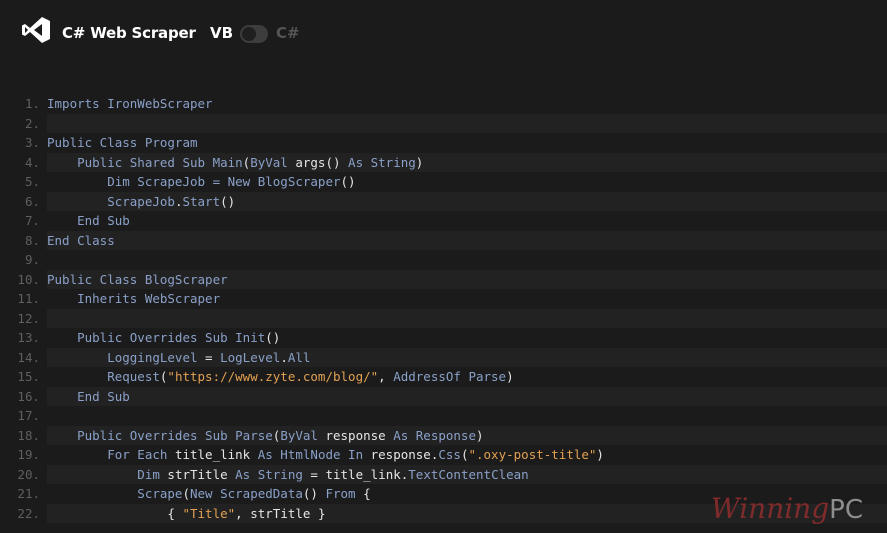  Describe the element at coordinates (443, 35) in the screenshot. I see `header-bar: C# Web Scraper VB C#` at that location.